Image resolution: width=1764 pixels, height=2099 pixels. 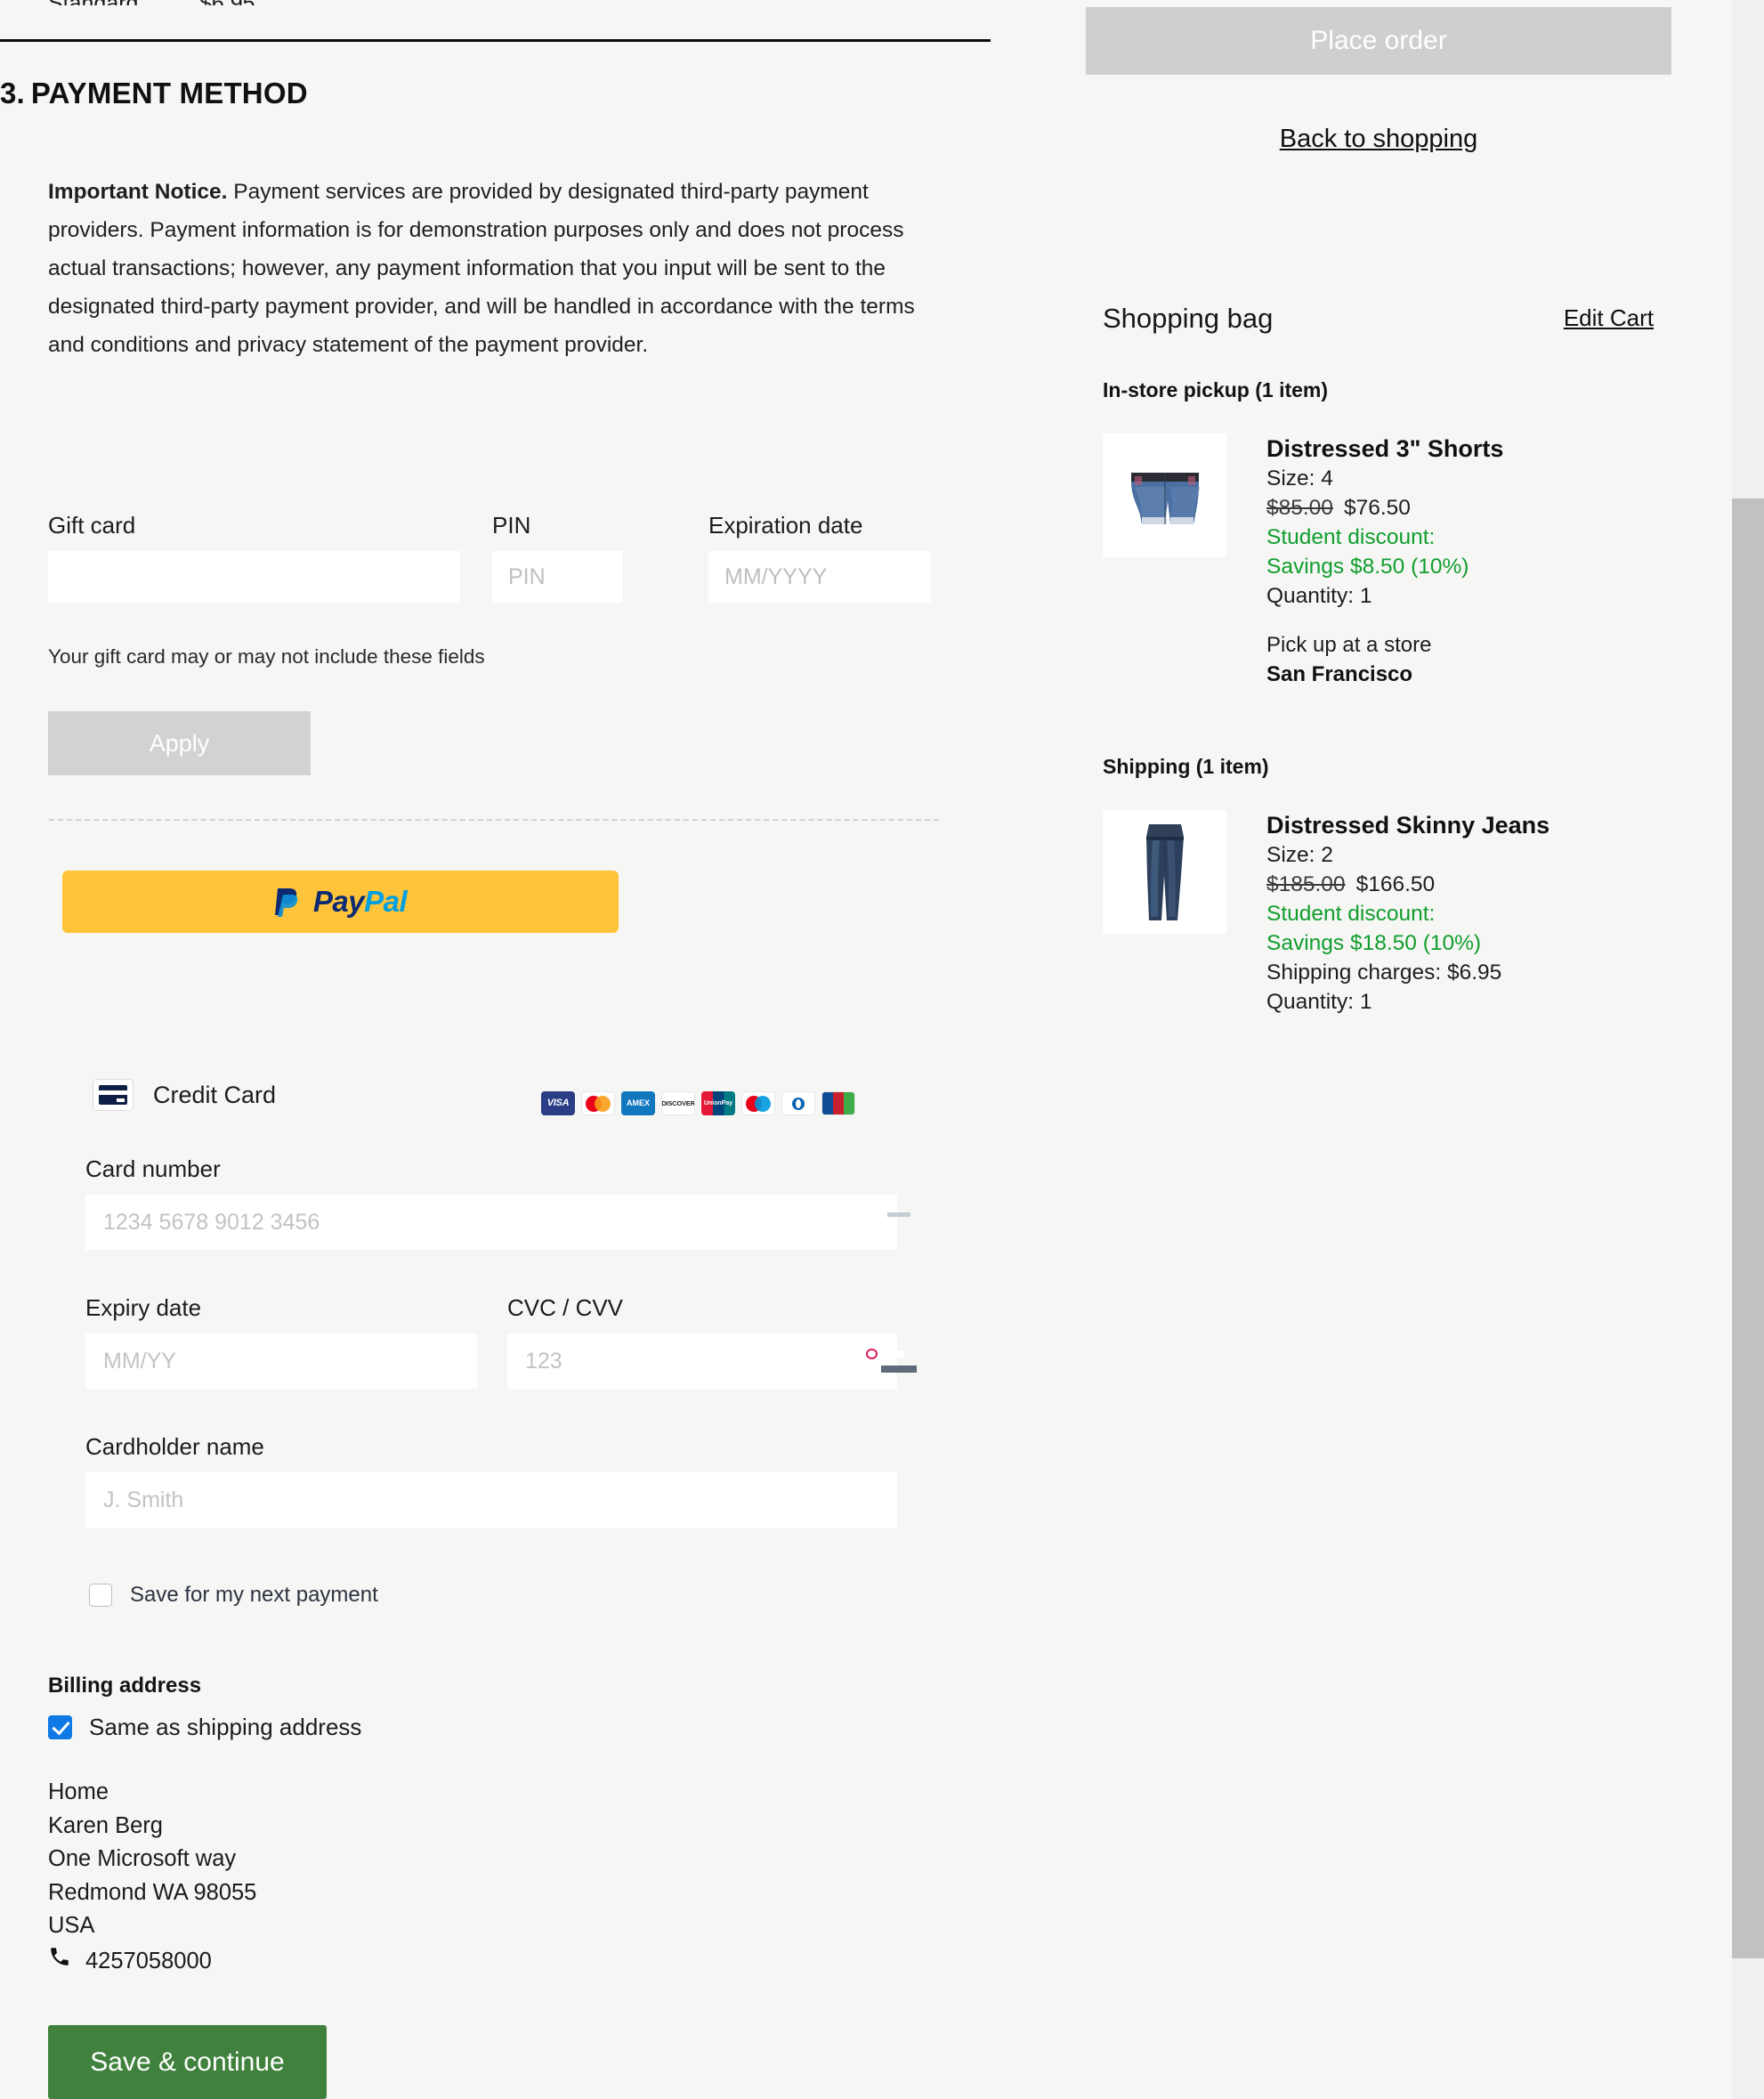 I want to click on paypal-wordmark: PayPal, so click(x=360, y=902).